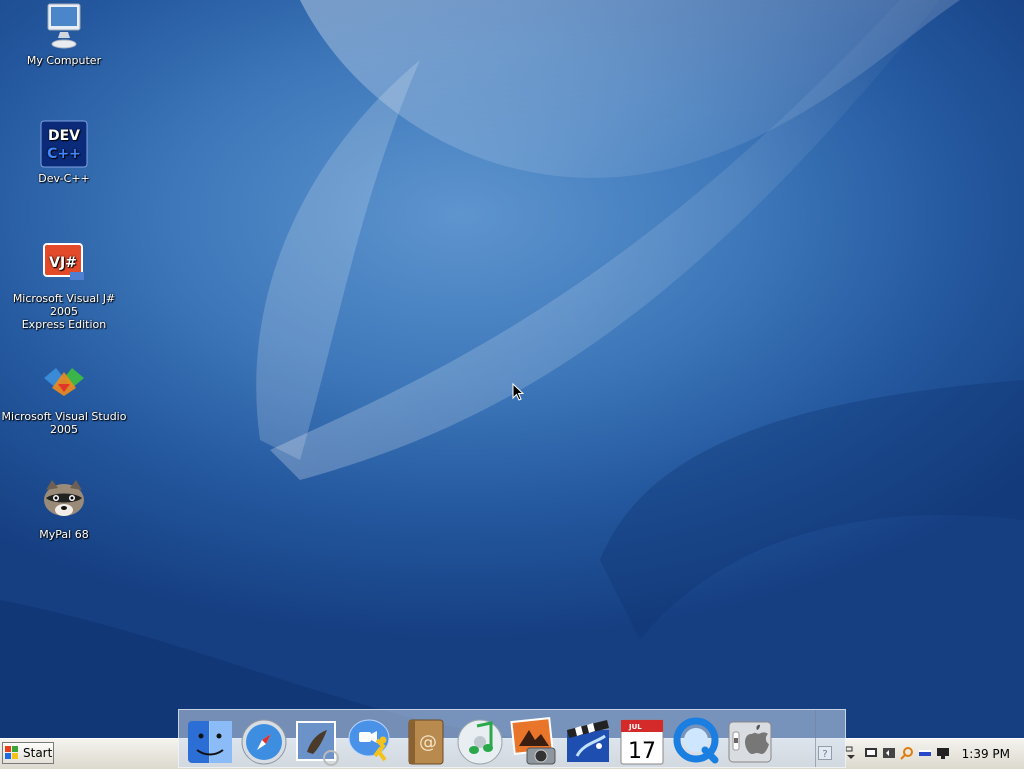  What do you see at coordinates (264, 741) in the screenshot?
I see `safari-icon` at bounding box center [264, 741].